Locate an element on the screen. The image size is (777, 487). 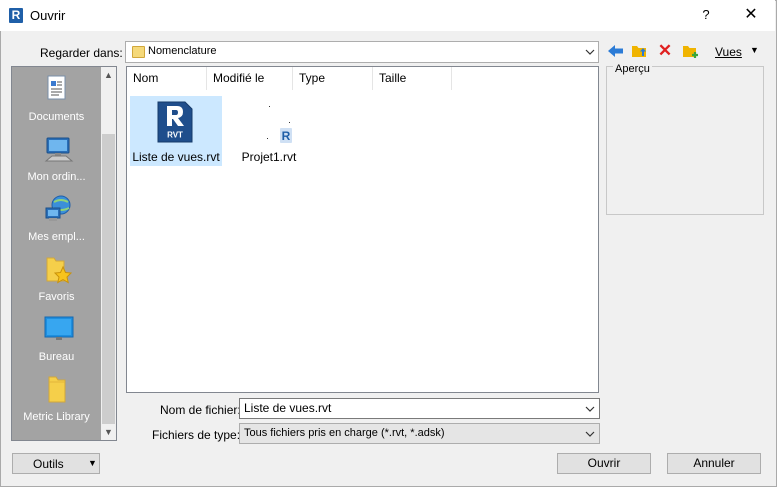
close-button: ✕ is located at coordinates (751, 15).